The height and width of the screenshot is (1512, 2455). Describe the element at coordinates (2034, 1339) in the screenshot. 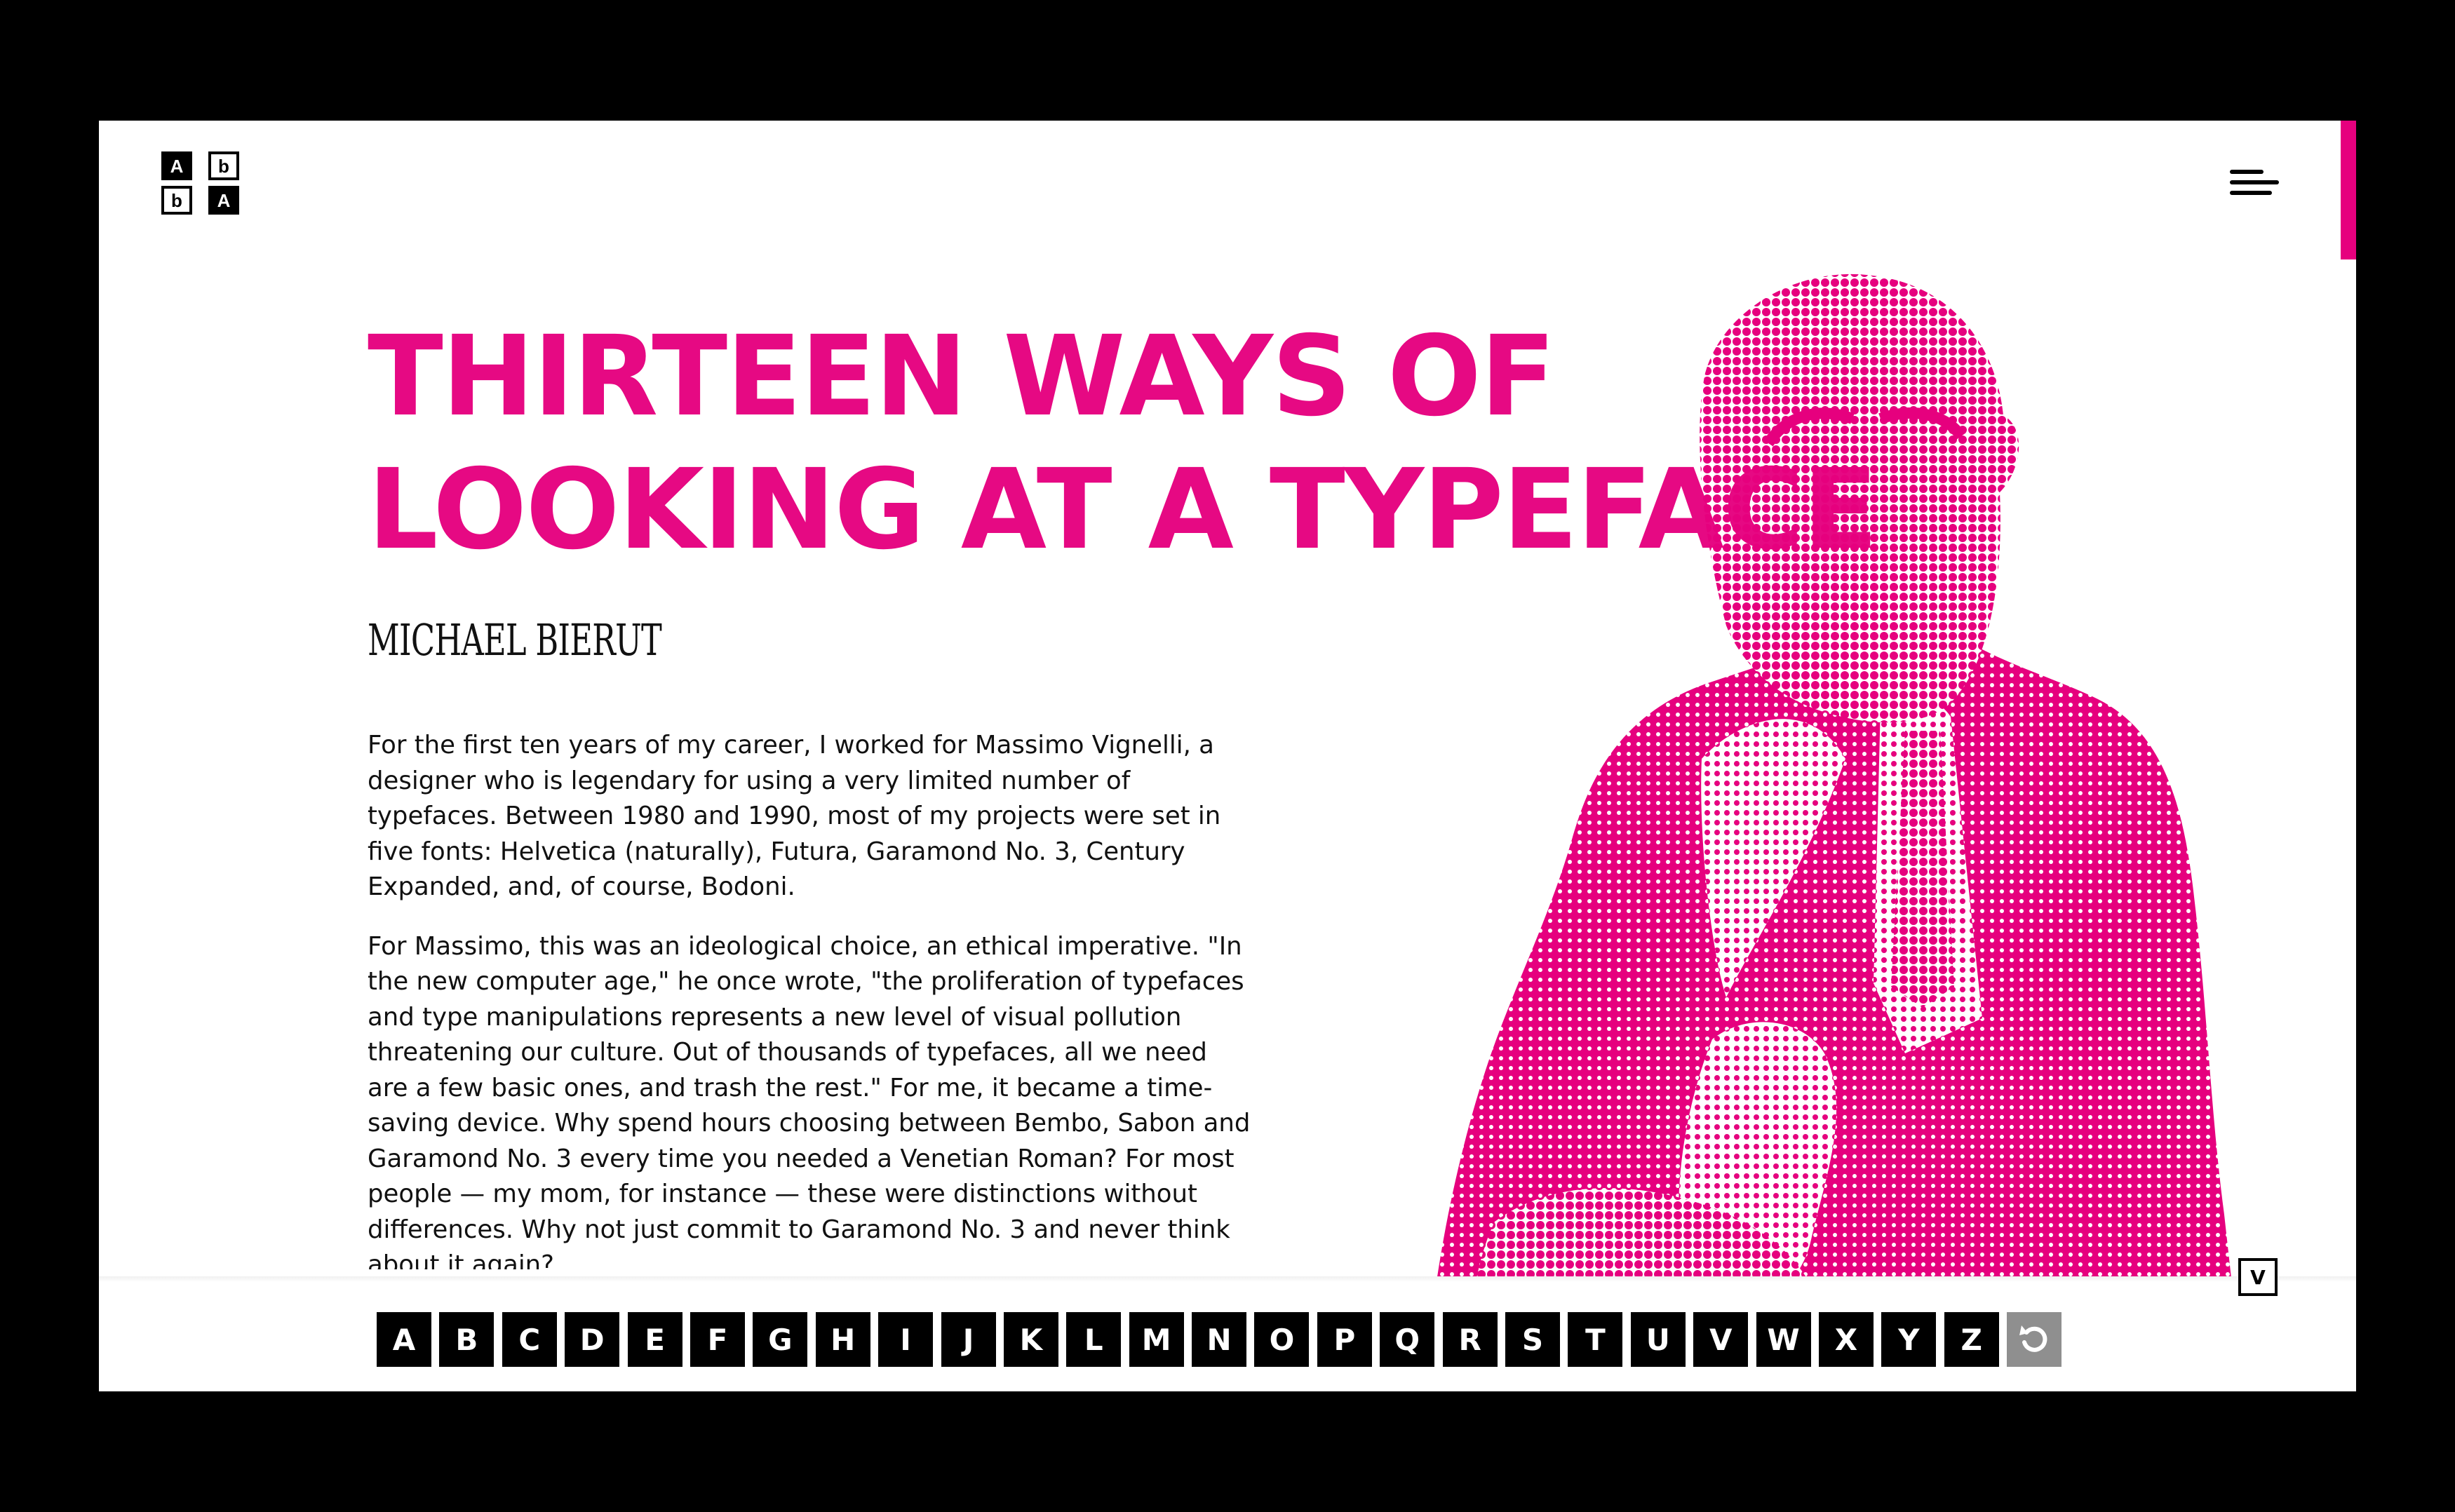

I see `reset-icon` at that location.